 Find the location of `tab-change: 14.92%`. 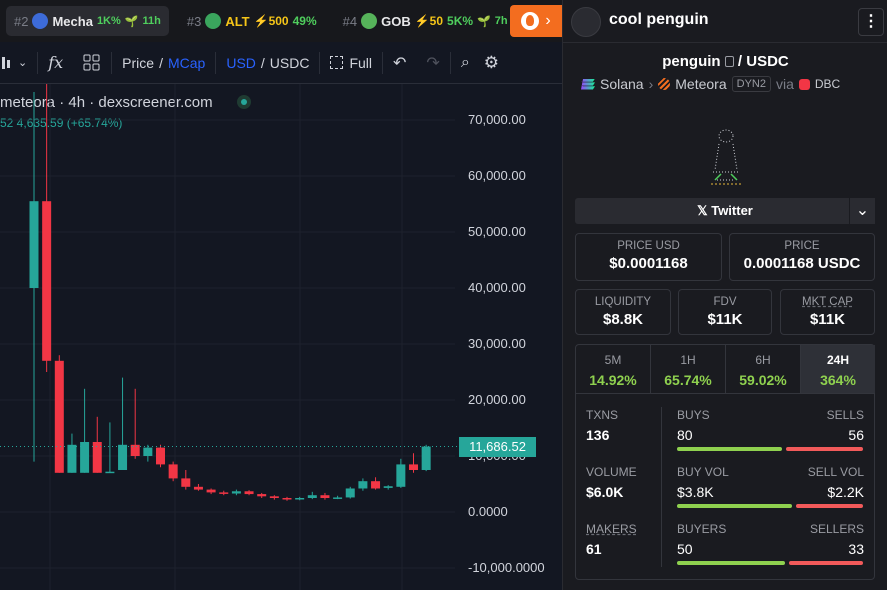

tab-change: 14.92% is located at coordinates (613, 380).